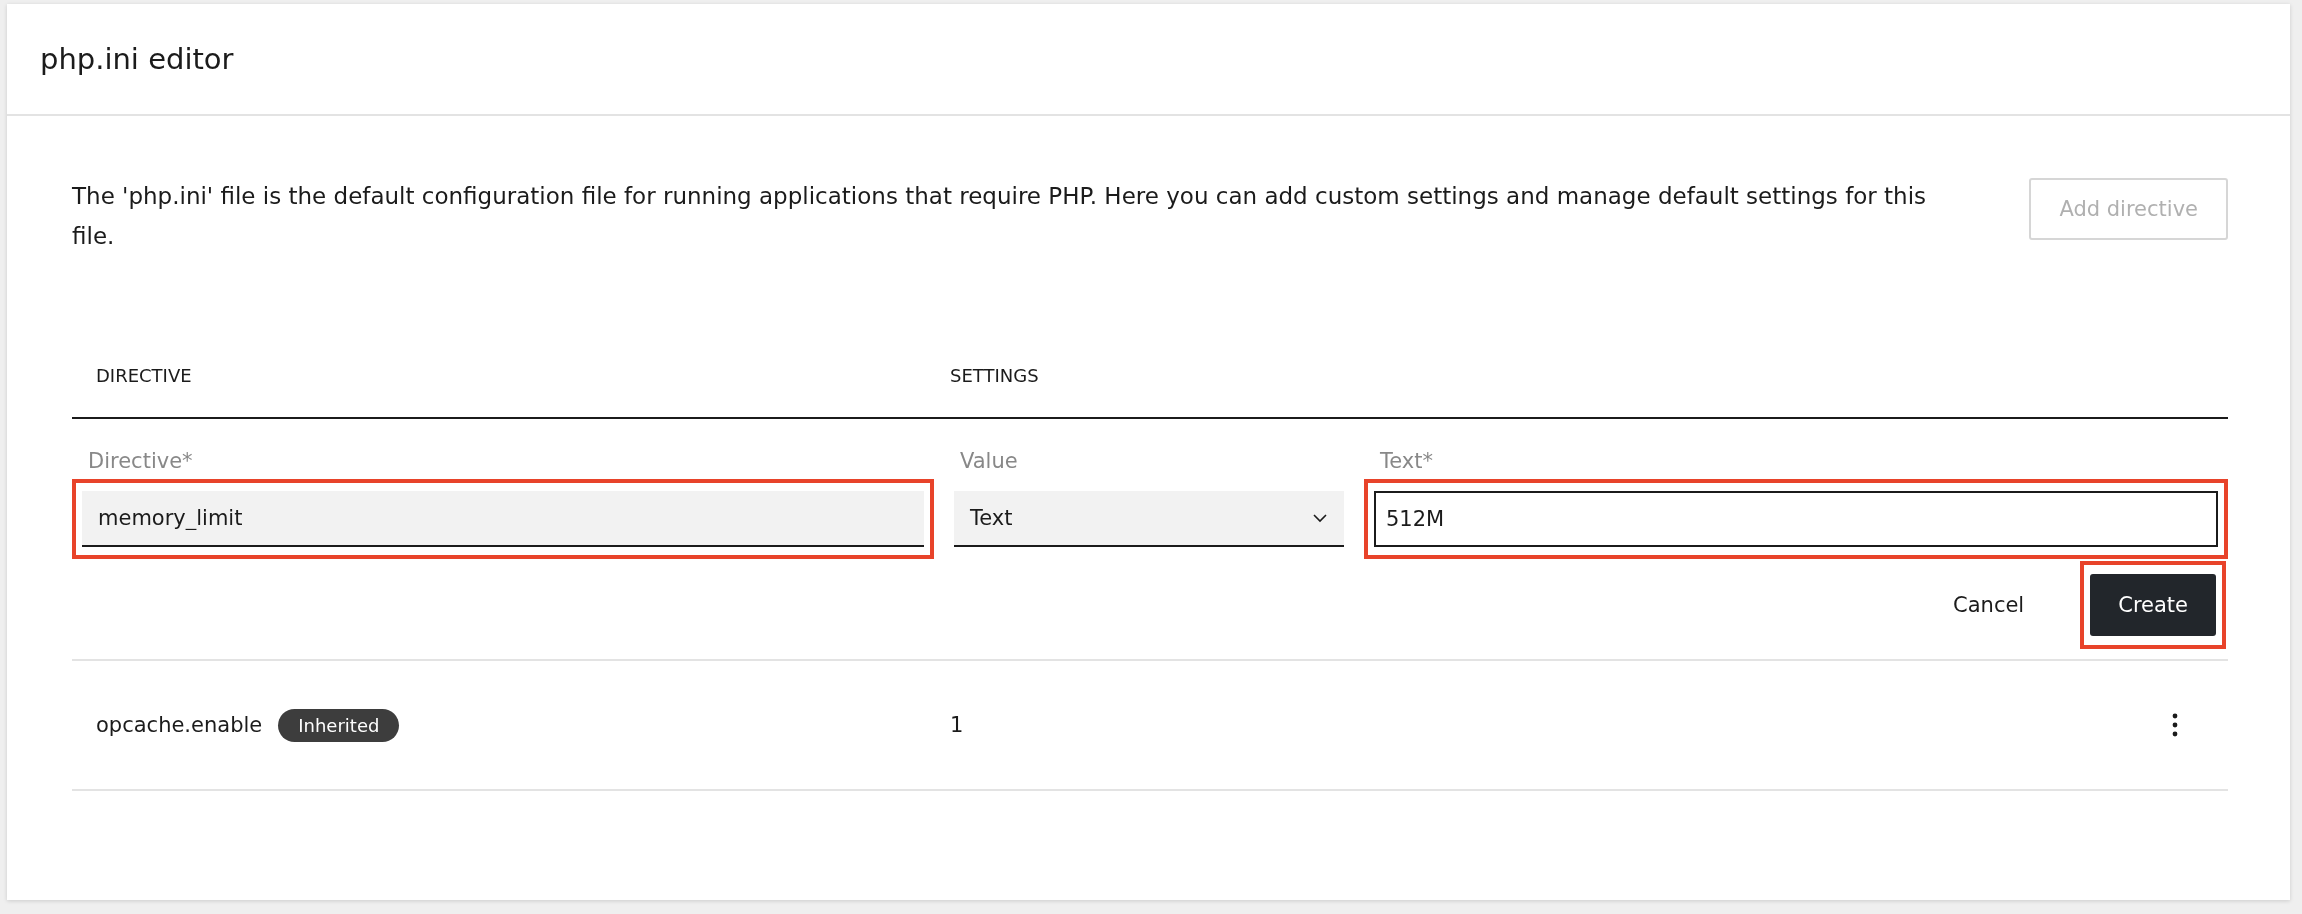 The height and width of the screenshot is (914, 2302). Describe the element at coordinates (137, 59) in the screenshot. I see `window-title: php.ini editor` at that location.